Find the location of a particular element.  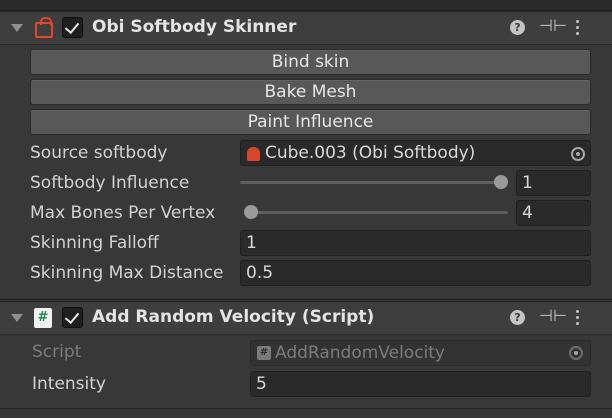

max-bones-field: 4 is located at coordinates (553, 213).